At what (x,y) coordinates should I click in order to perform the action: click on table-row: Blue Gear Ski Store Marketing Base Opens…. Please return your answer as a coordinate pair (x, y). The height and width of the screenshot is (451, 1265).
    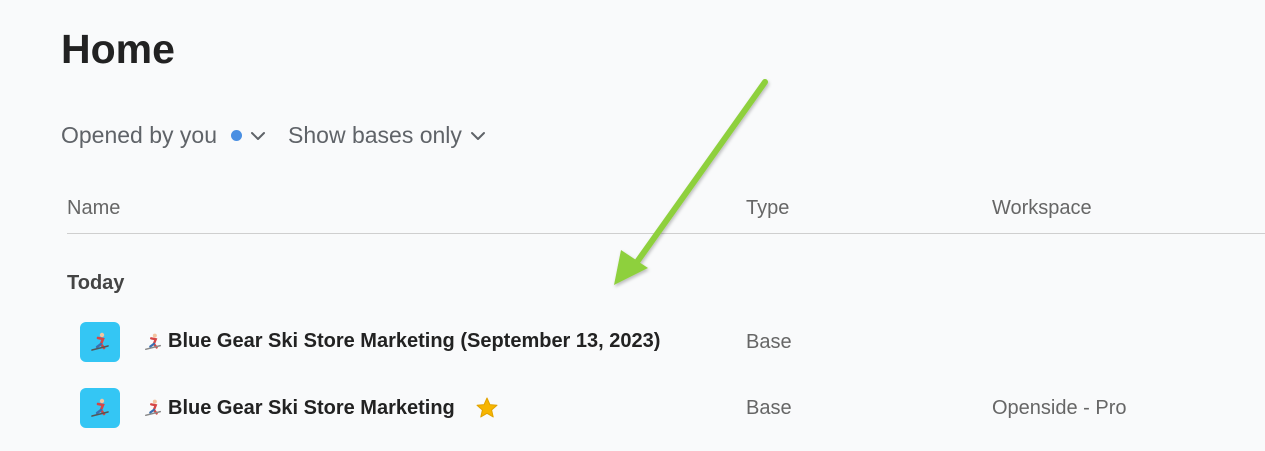
    Looking at the image, I should click on (632, 408).